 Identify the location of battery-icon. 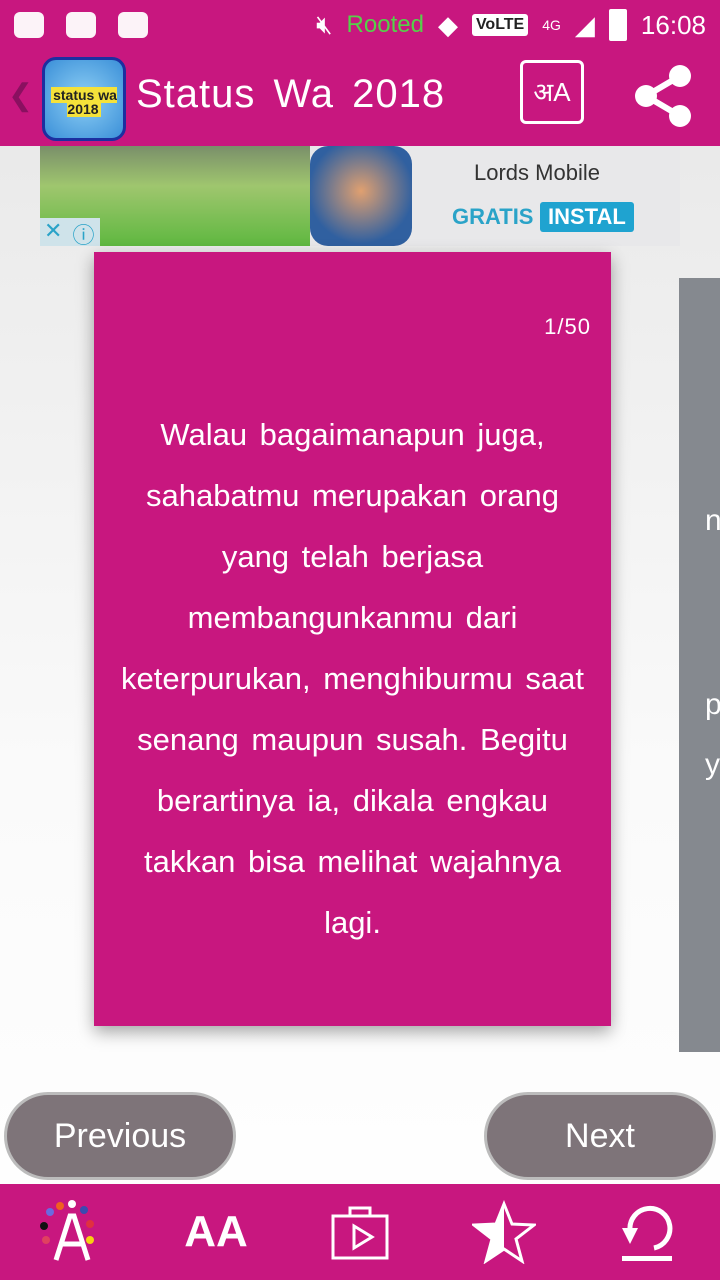
(617, 25).